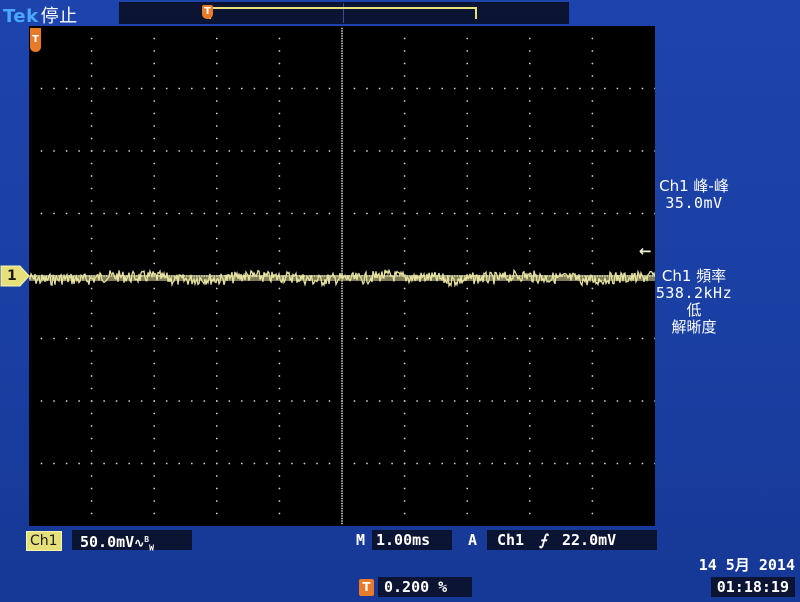 The width and height of the screenshot is (800, 602). Describe the element at coordinates (21, 16) in the screenshot. I see `brand-logo: Tek` at that location.